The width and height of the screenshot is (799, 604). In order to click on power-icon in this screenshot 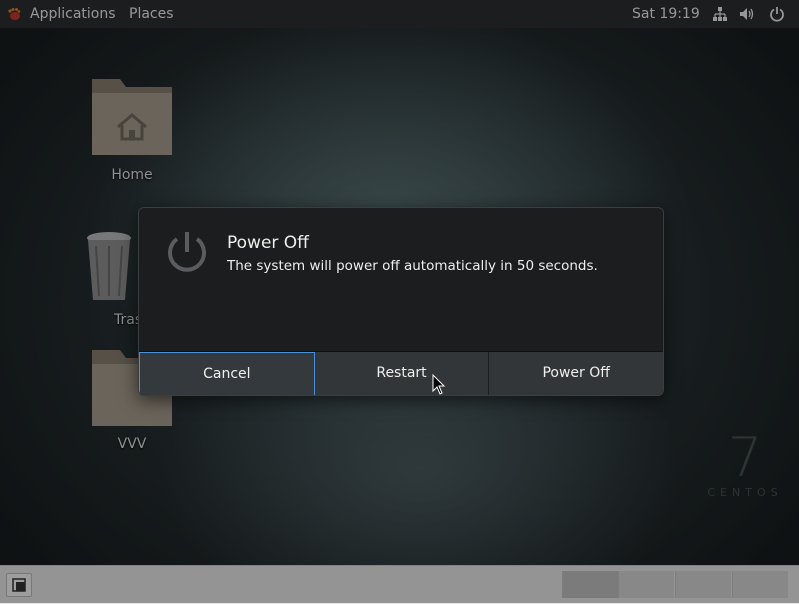, I will do `click(187, 252)`.